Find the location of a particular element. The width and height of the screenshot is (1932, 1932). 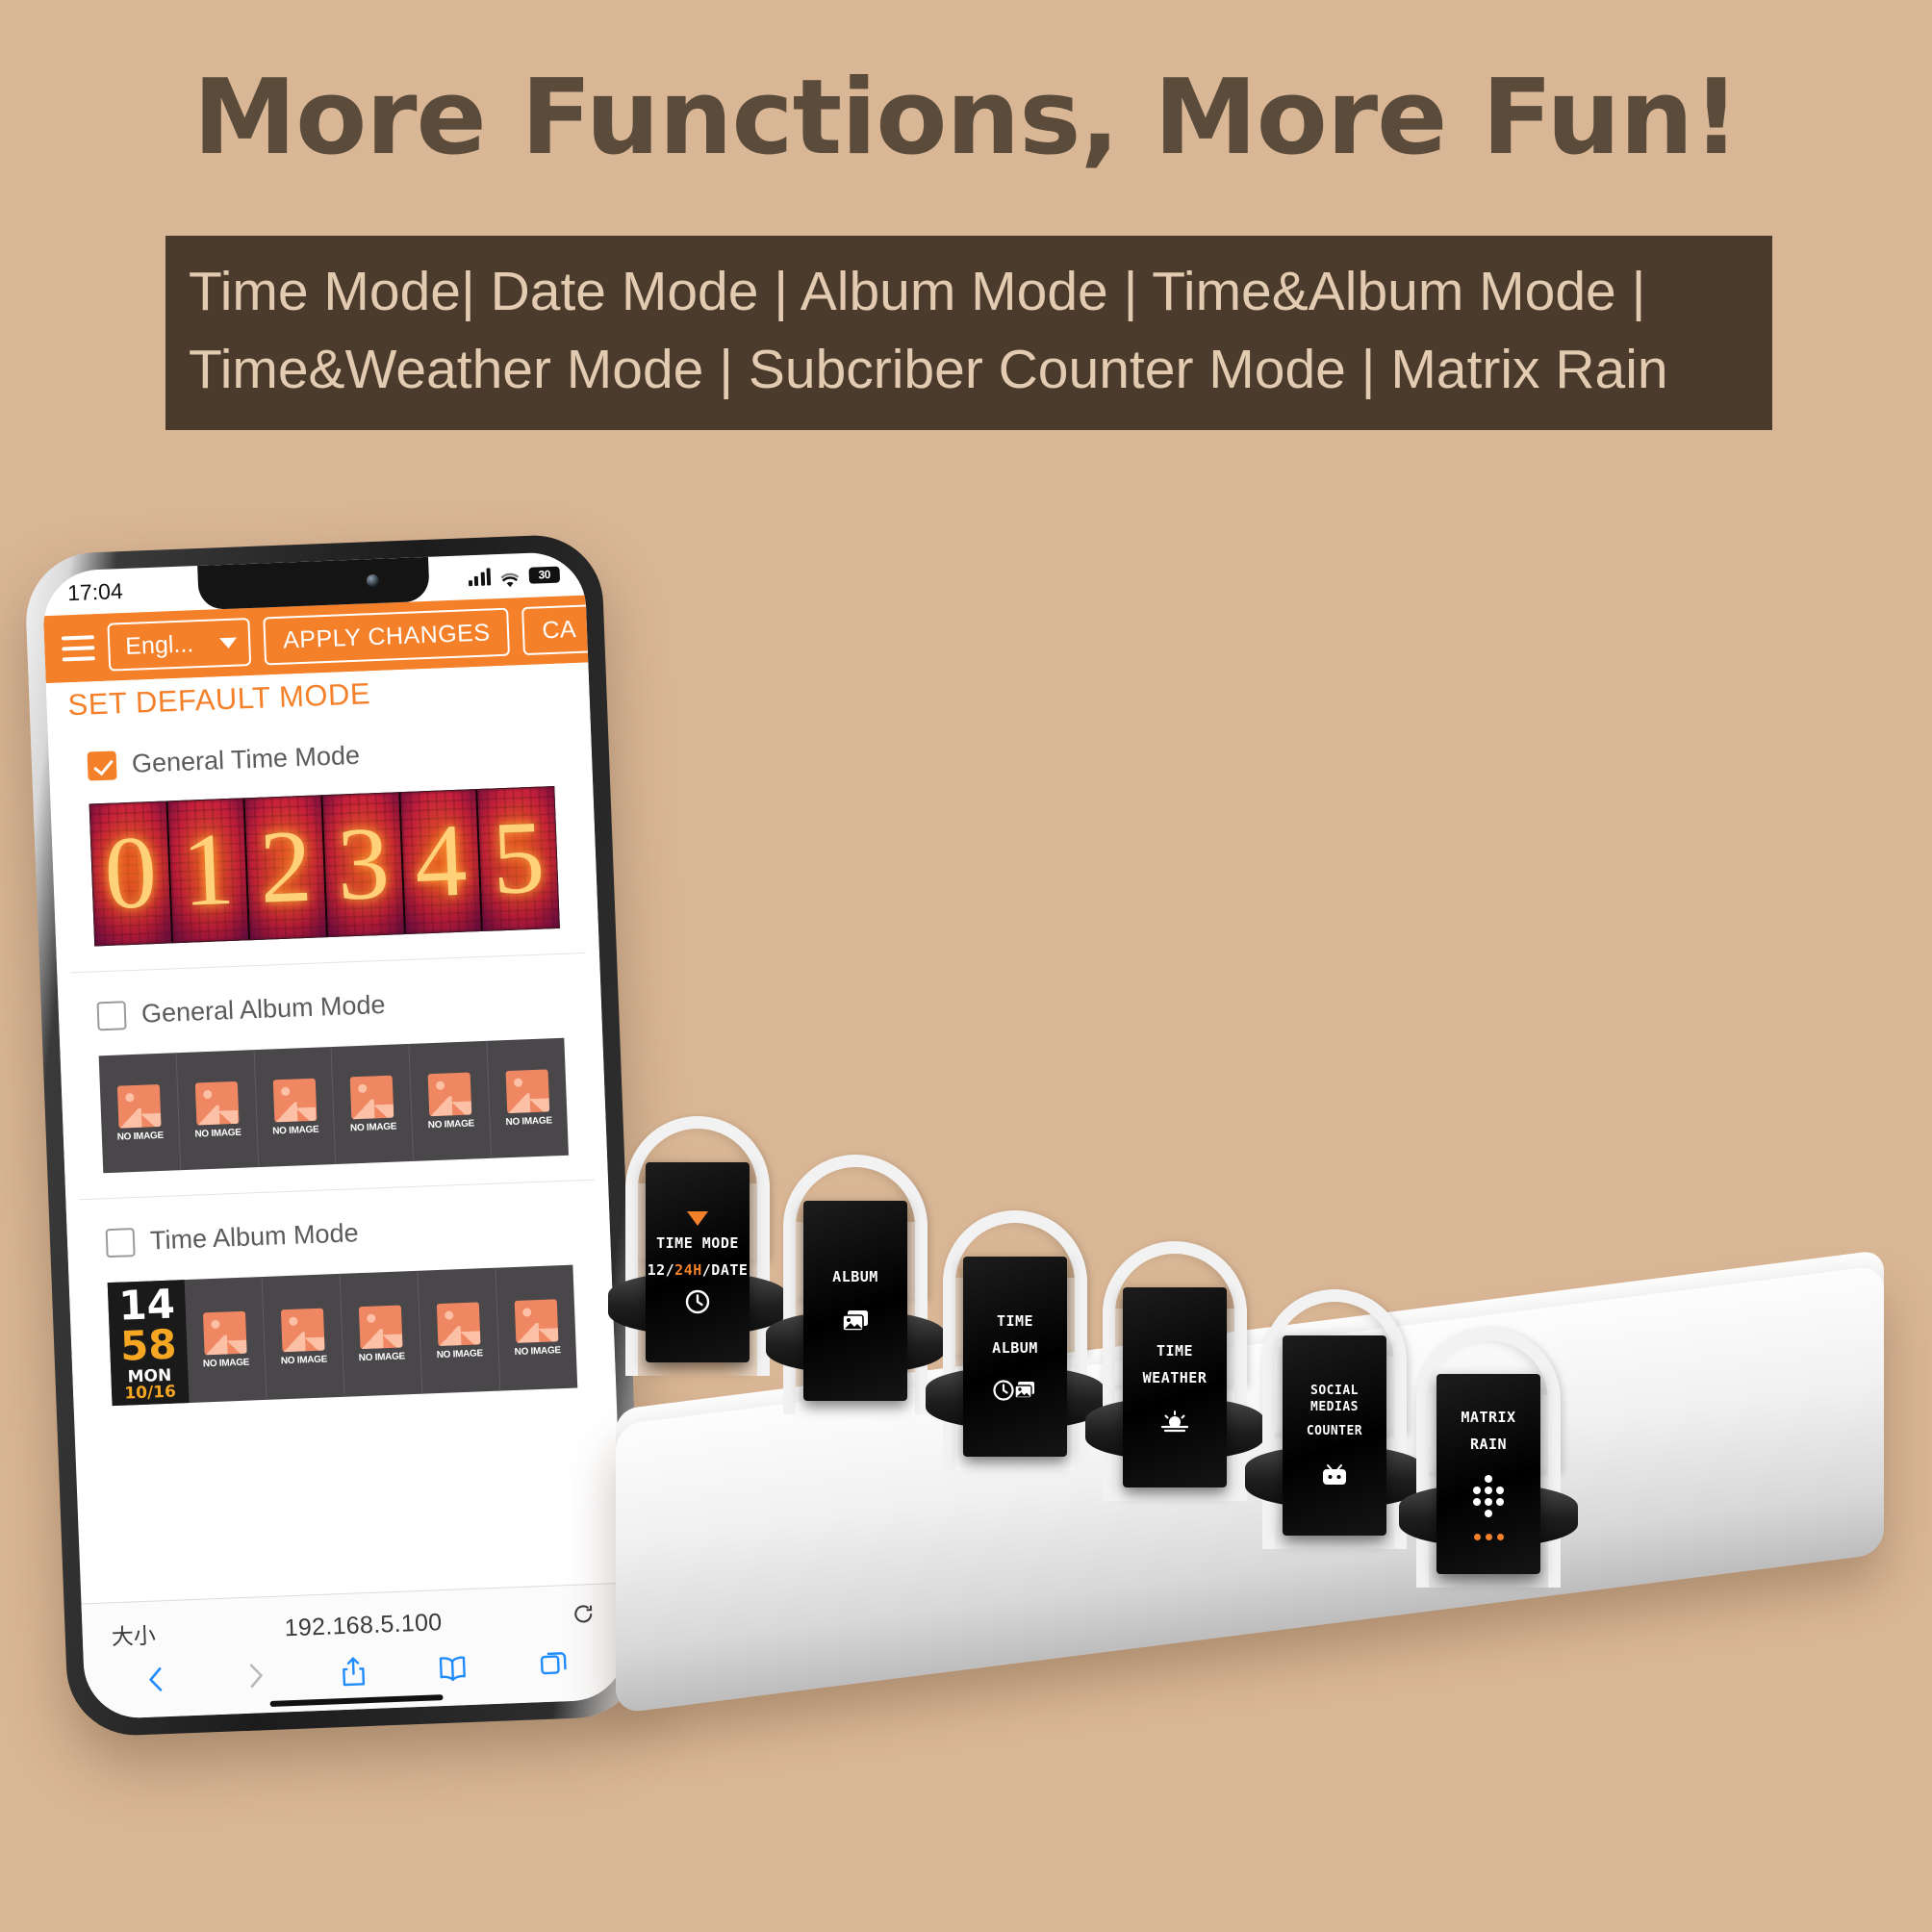

tube-display-panel: TIME MODE 12/24H/DATE is located at coordinates (698, 1262).